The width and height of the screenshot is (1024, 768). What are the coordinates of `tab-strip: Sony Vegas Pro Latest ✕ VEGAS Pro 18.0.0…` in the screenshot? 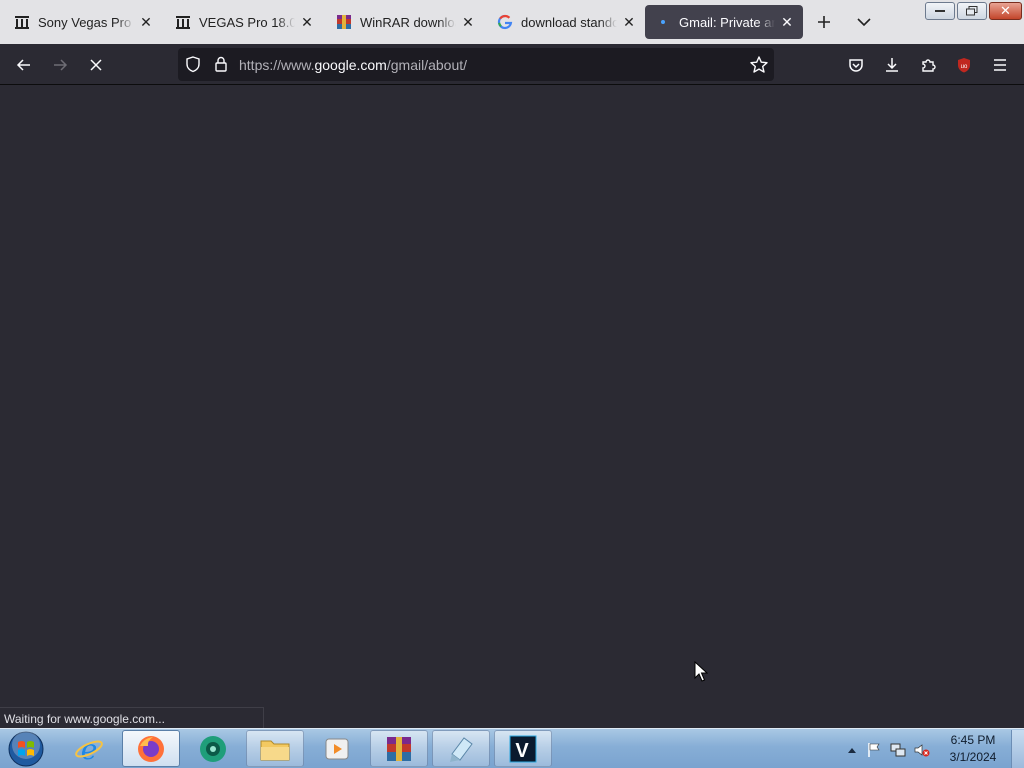 It's located at (512, 22).